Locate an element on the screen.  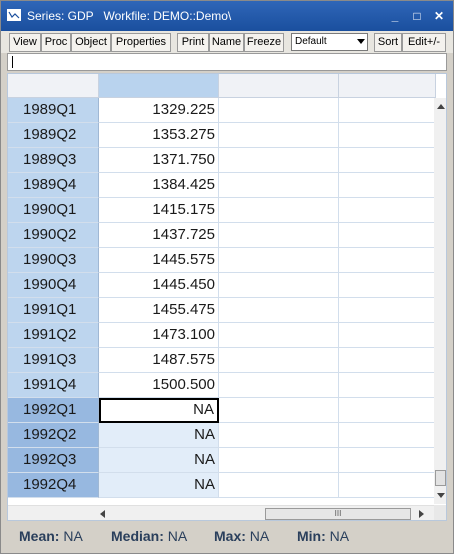
table-row: 1989Q1 1329.225 is located at coordinates (222, 110).